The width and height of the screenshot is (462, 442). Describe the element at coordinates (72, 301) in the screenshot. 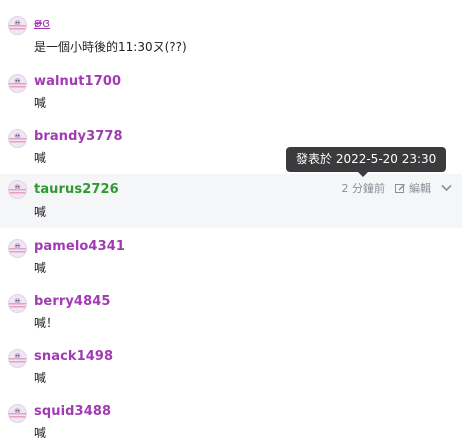

I see `comment-author: berry4845` at that location.